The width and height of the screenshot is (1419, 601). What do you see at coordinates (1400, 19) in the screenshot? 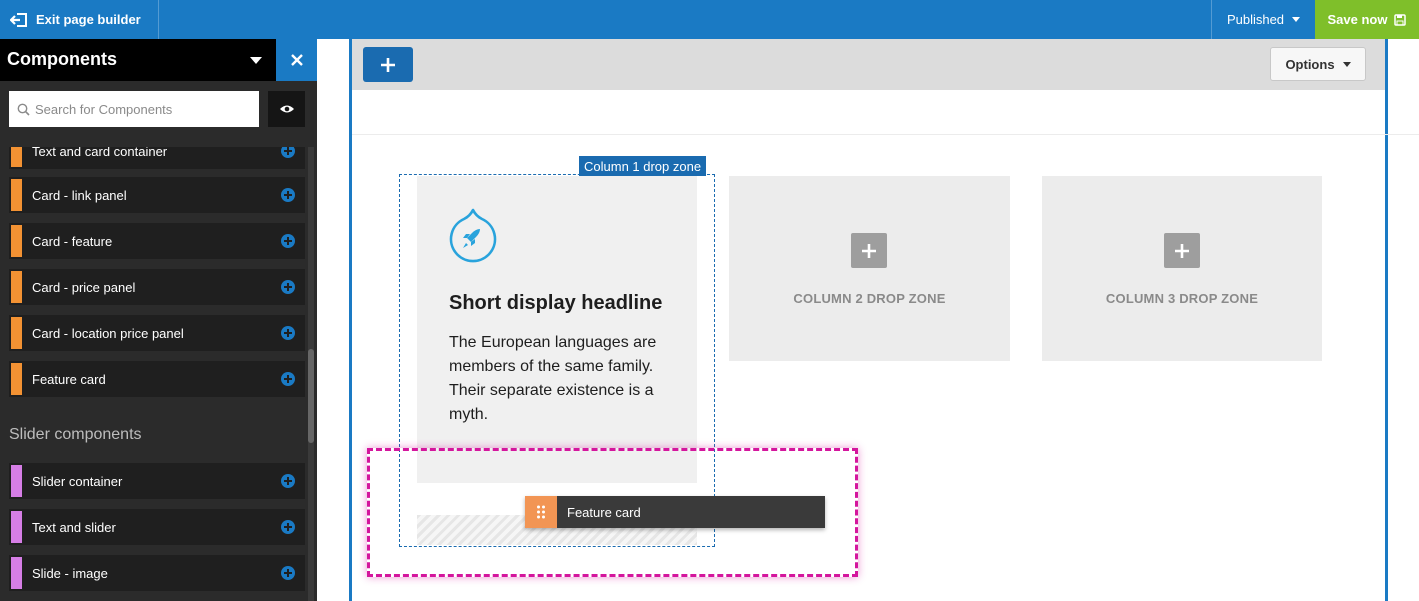
I see `save-icon` at bounding box center [1400, 19].